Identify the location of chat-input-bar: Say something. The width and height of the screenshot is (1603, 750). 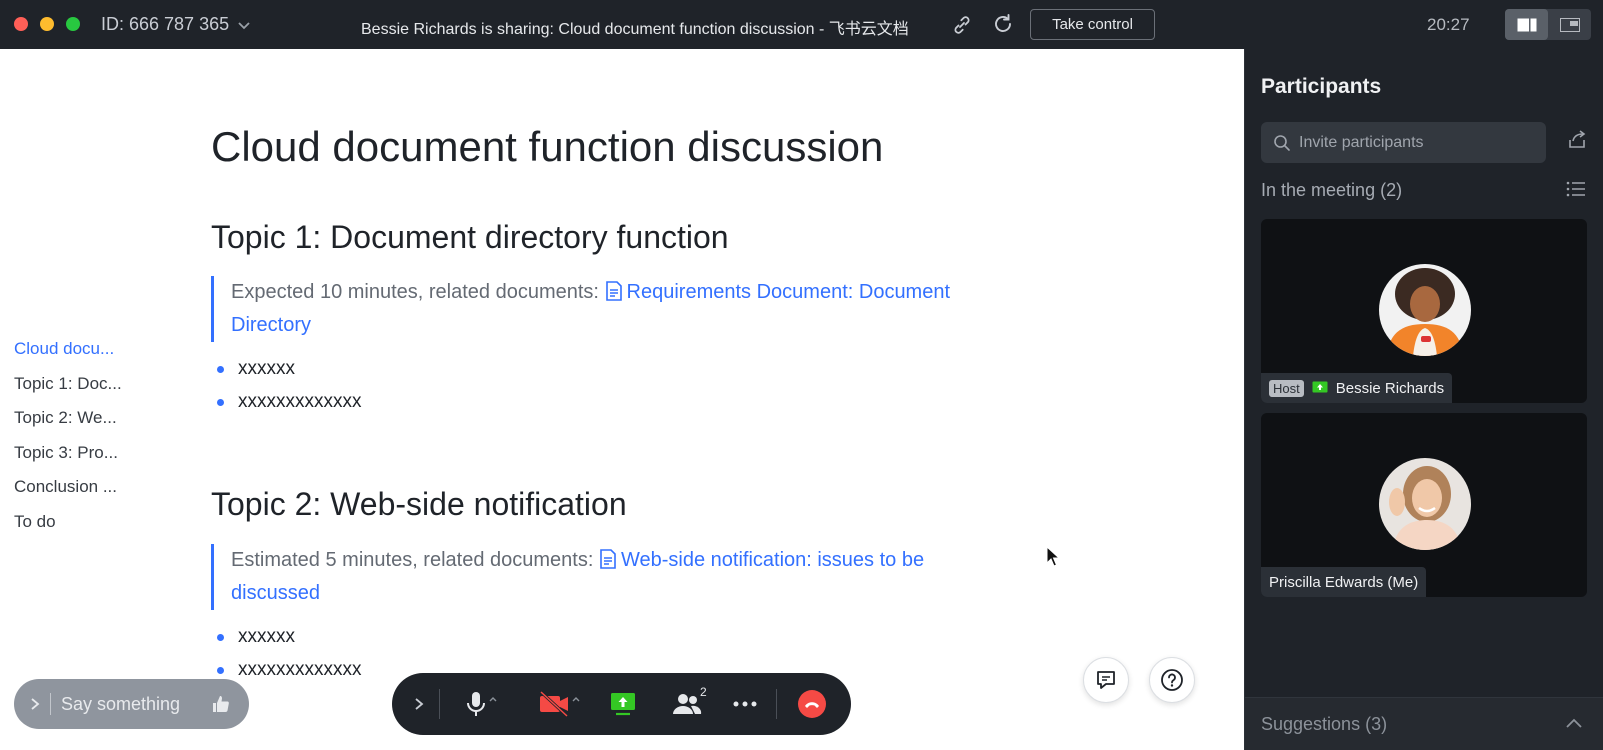
(131, 704).